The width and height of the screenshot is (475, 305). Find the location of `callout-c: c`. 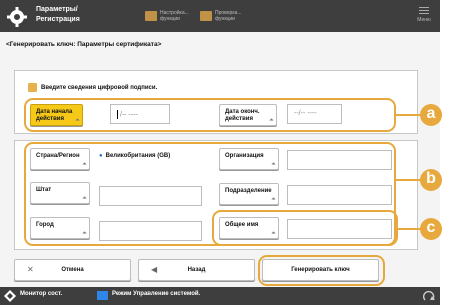

callout-c: c is located at coordinates (431, 229).